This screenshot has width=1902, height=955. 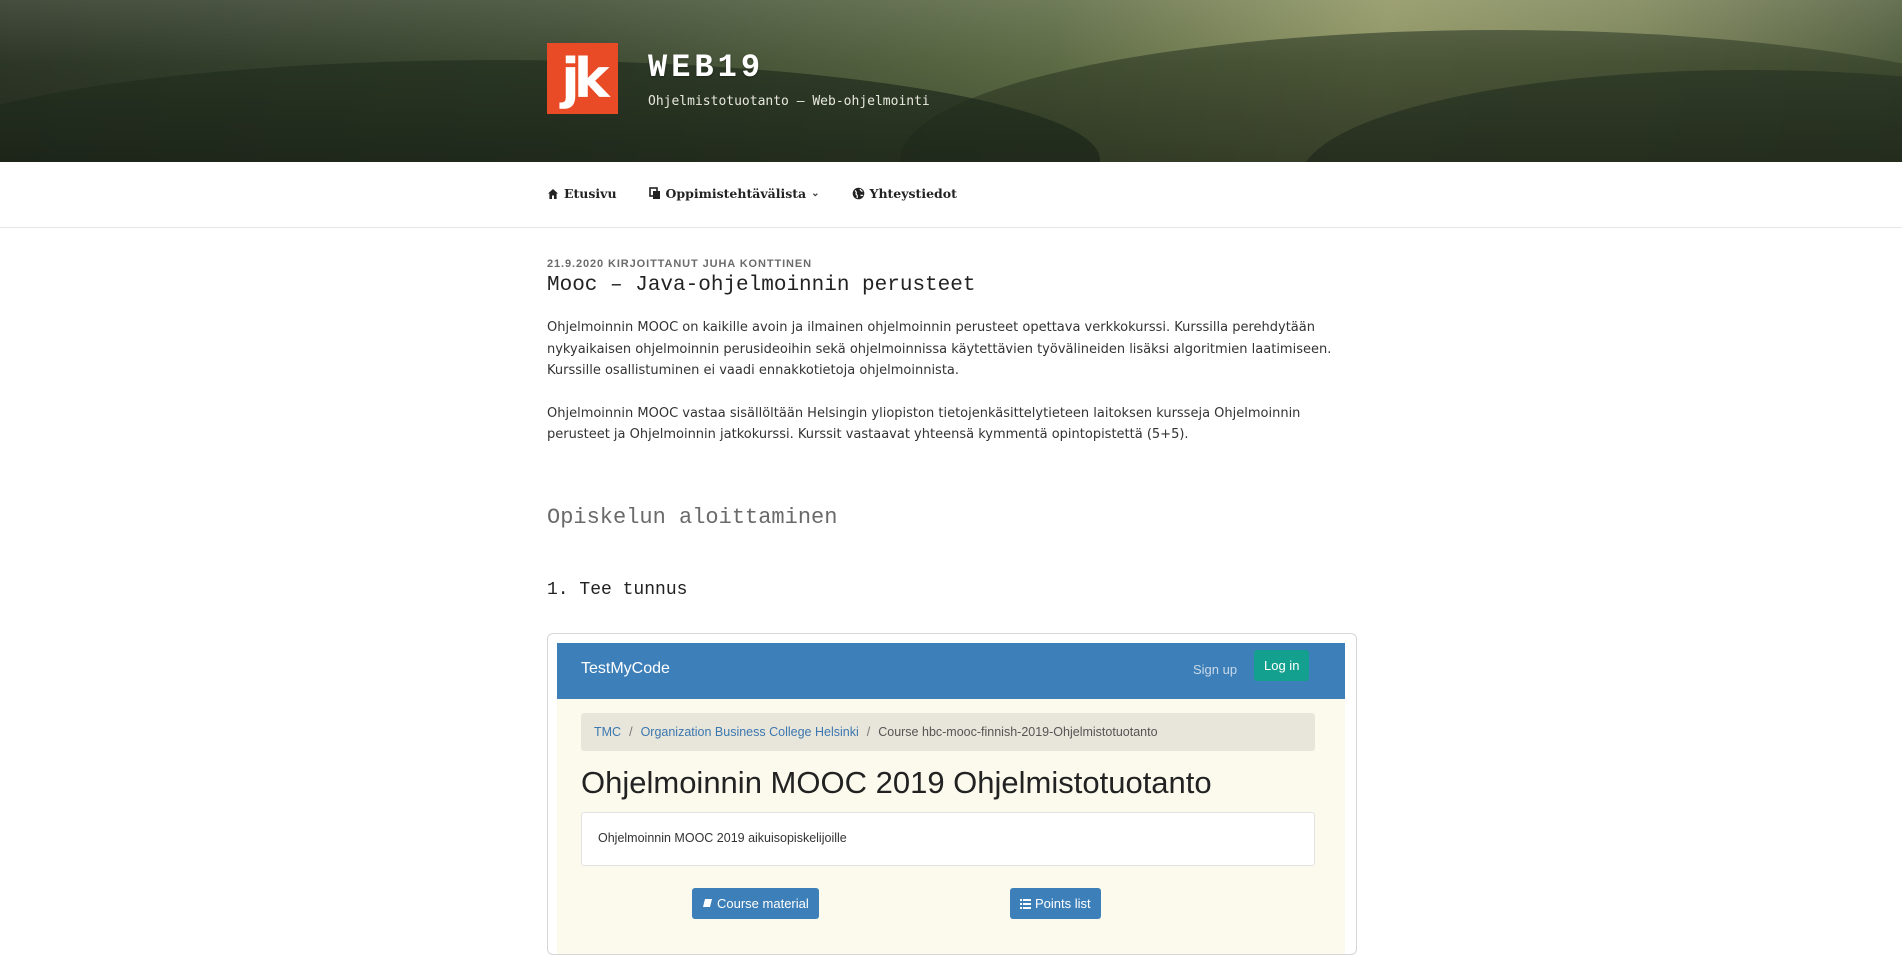 What do you see at coordinates (1215, 669) in the screenshot?
I see `tmc-signup-link: Sign up` at bounding box center [1215, 669].